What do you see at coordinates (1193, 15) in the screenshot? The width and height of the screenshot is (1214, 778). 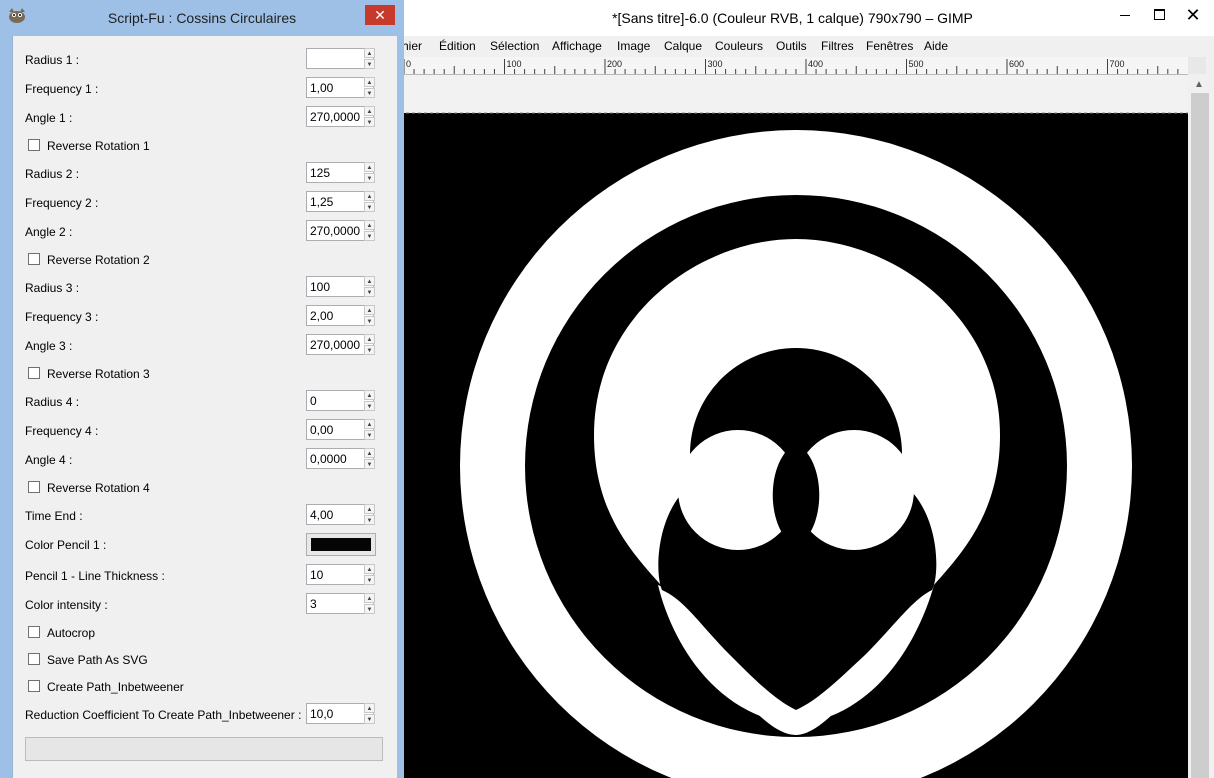 I see `close-button: ✕` at bounding box center [1193, 15].